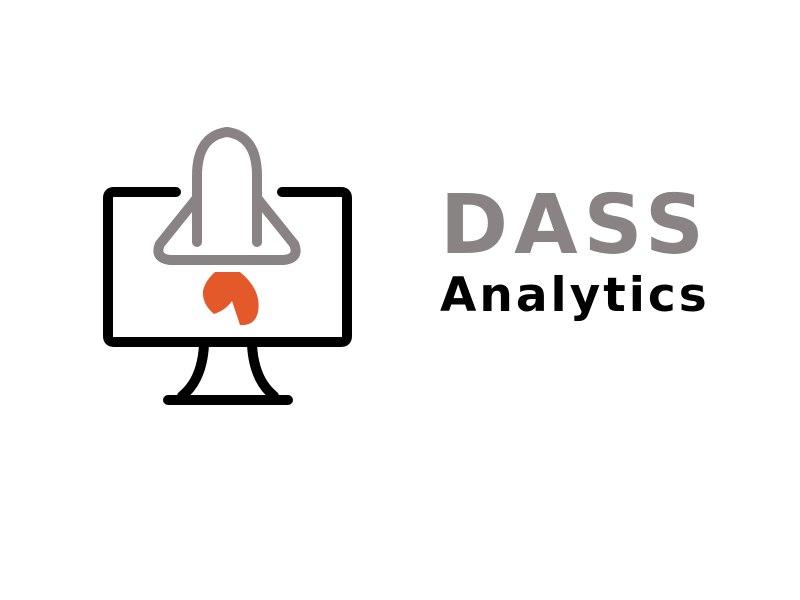  I want to click on flame-icon, so click(230, 299).